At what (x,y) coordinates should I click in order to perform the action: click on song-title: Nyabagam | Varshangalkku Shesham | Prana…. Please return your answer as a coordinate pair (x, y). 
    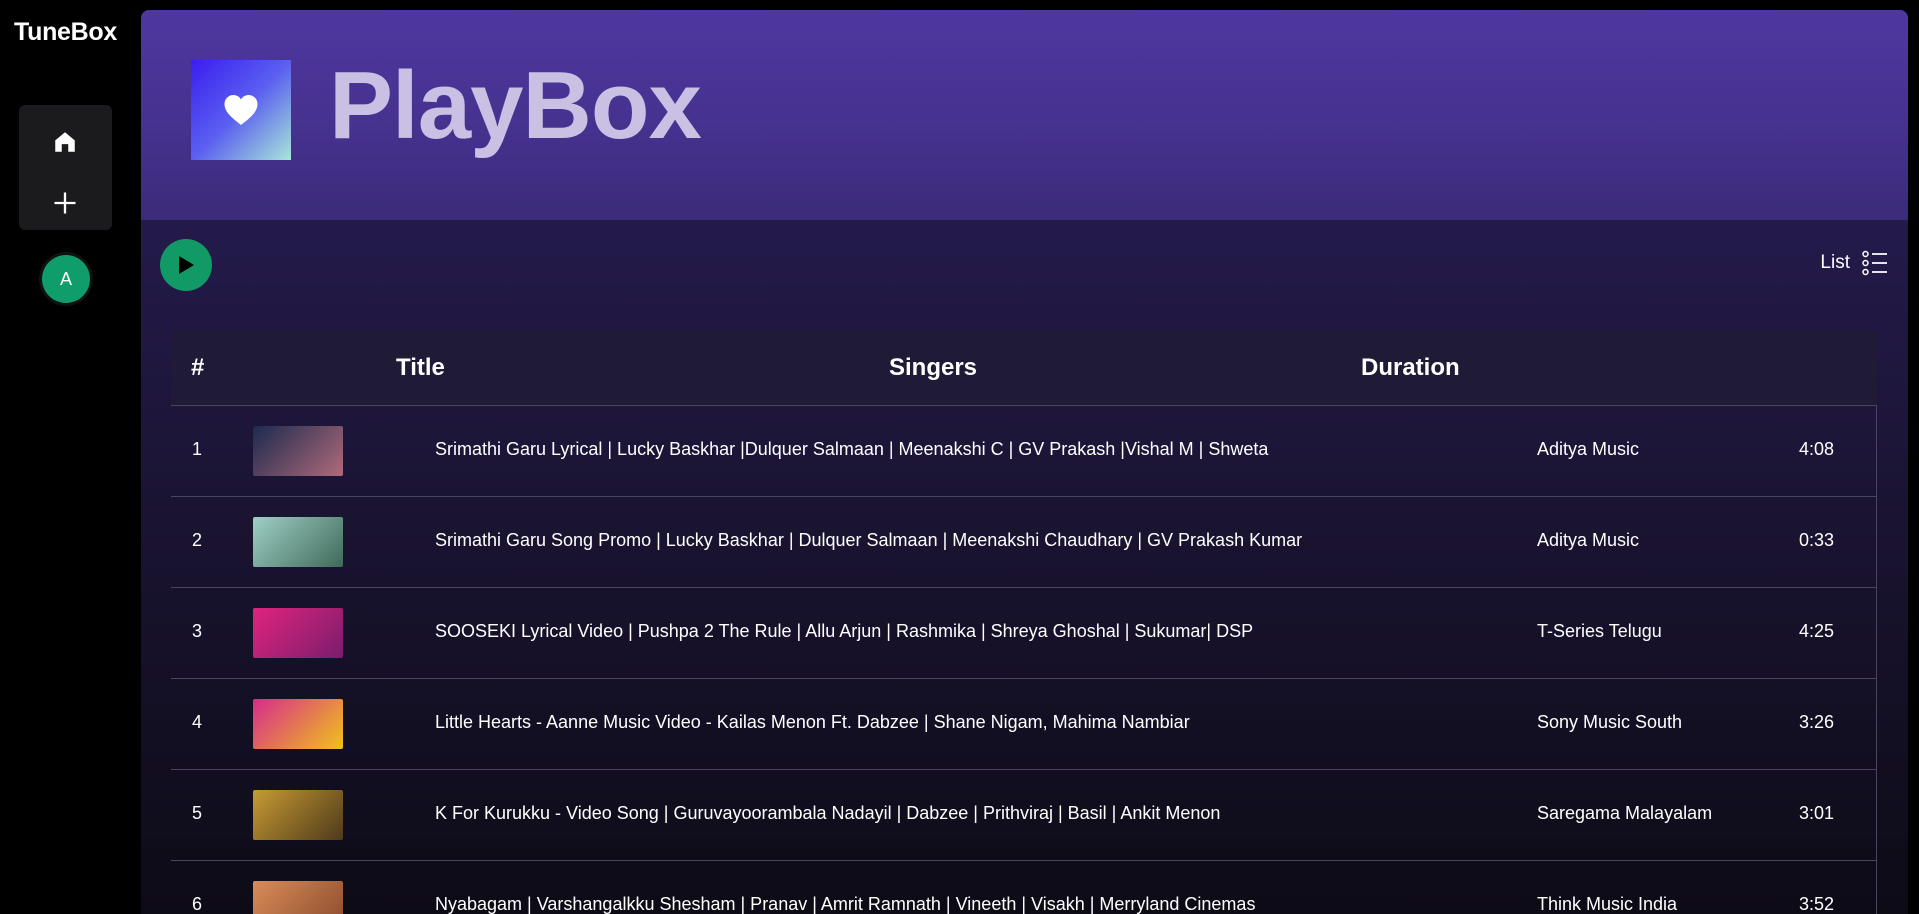
    Looking at the image, I should click on (845, 904).